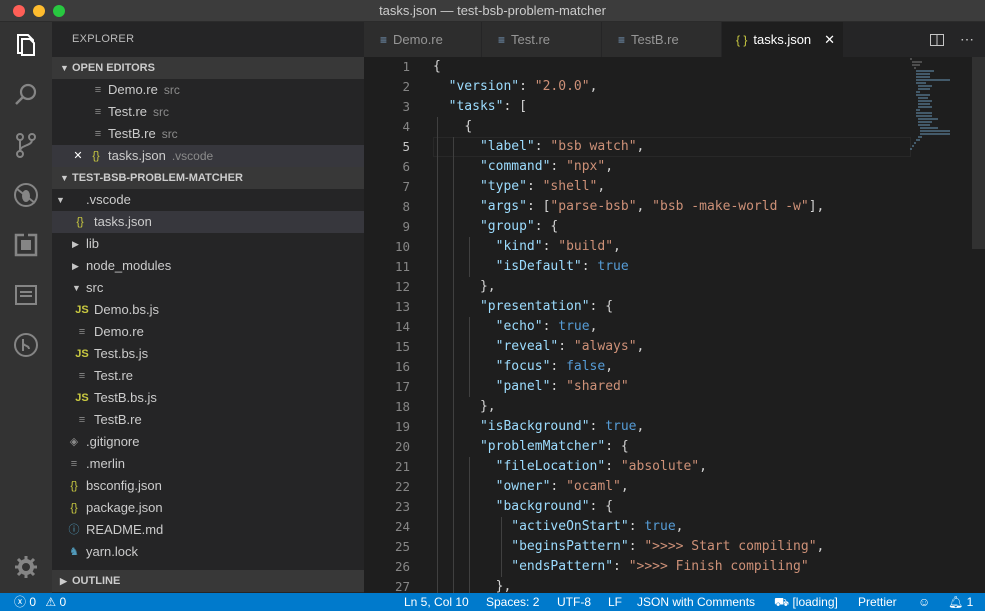 Image resolution: width=985 pixels, height=611 pixels. What do you see at coordinates (402, 326) in the screenshot?
I see `line-number: 14` at bounding box center [402, 326].